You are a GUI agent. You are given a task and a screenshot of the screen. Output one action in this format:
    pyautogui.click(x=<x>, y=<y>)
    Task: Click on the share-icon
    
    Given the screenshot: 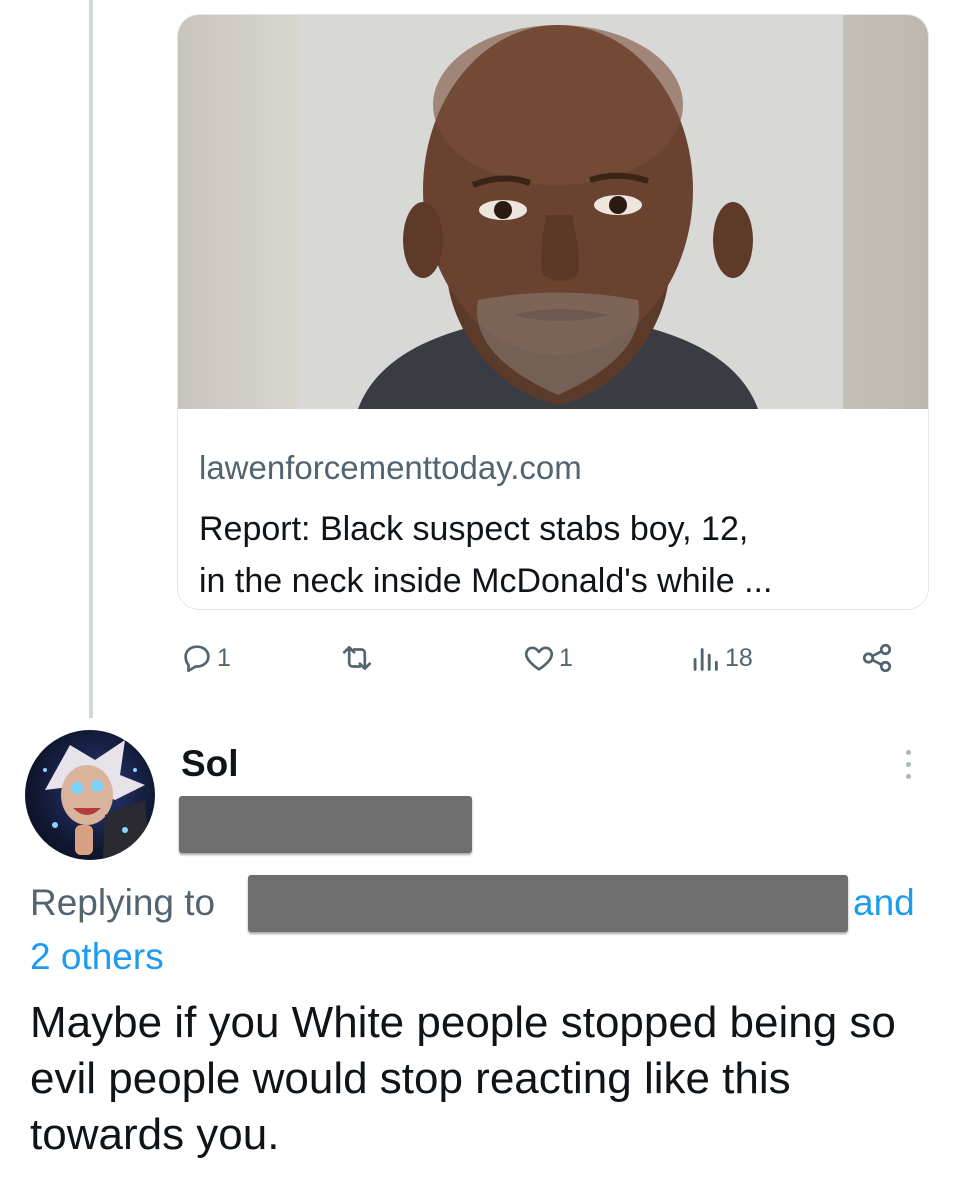 What is the action you would take?
    pyautogui.click(x=877, y=658)
    